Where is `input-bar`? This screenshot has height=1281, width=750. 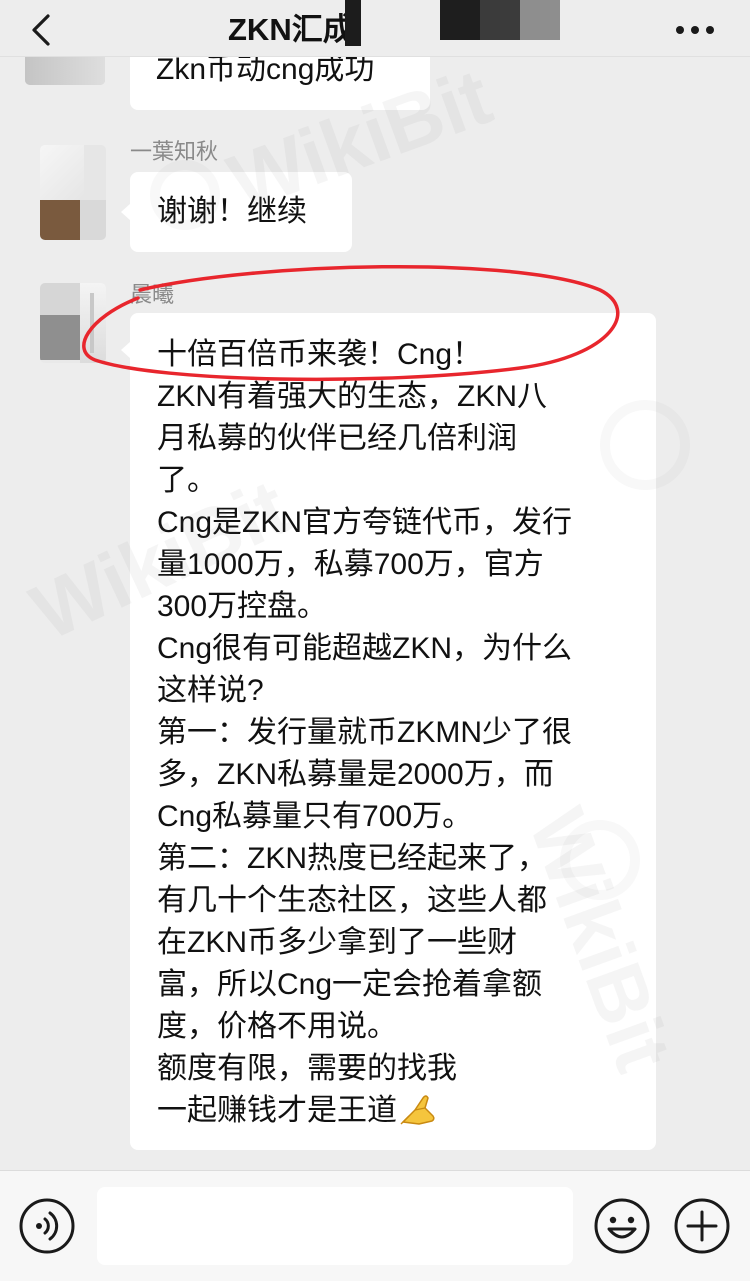
input-bar is located at coordinates (375, 1225).